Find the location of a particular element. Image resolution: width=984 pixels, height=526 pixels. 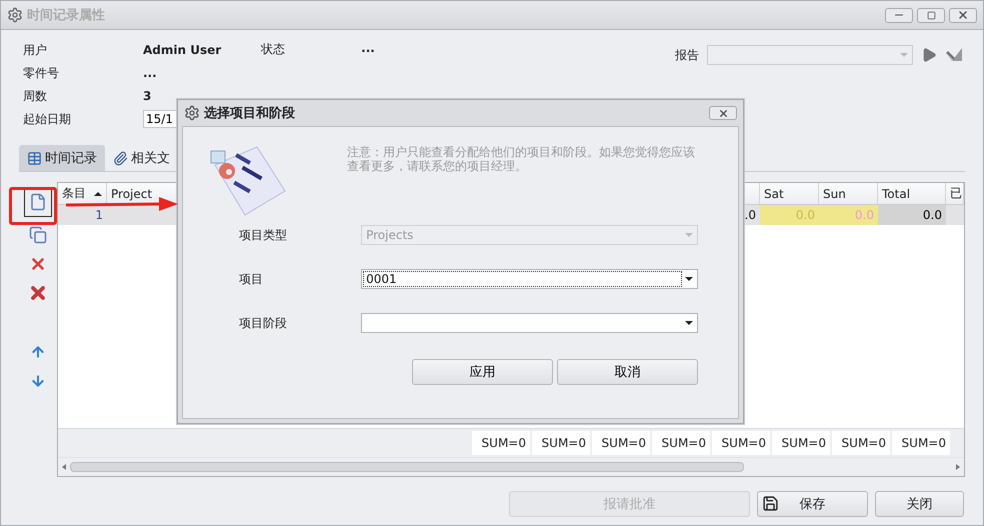

field-label: 周数 is located at coordinates (35, 96).